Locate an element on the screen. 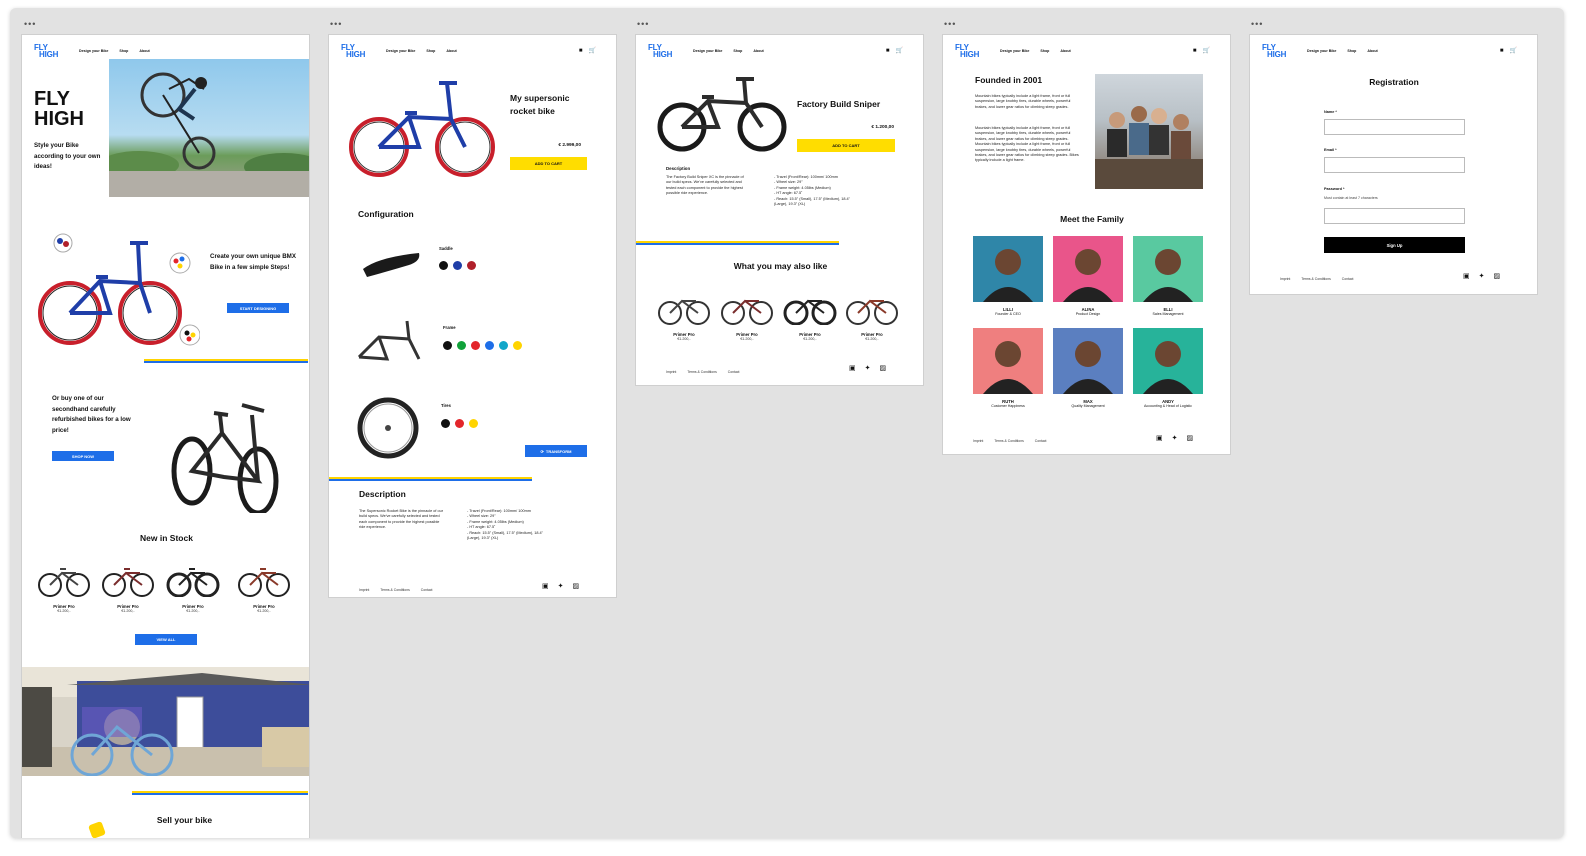 This screenshot has height=856, width=1586. sign-up-button: Sign Up is located at coordinates (1394, 245).